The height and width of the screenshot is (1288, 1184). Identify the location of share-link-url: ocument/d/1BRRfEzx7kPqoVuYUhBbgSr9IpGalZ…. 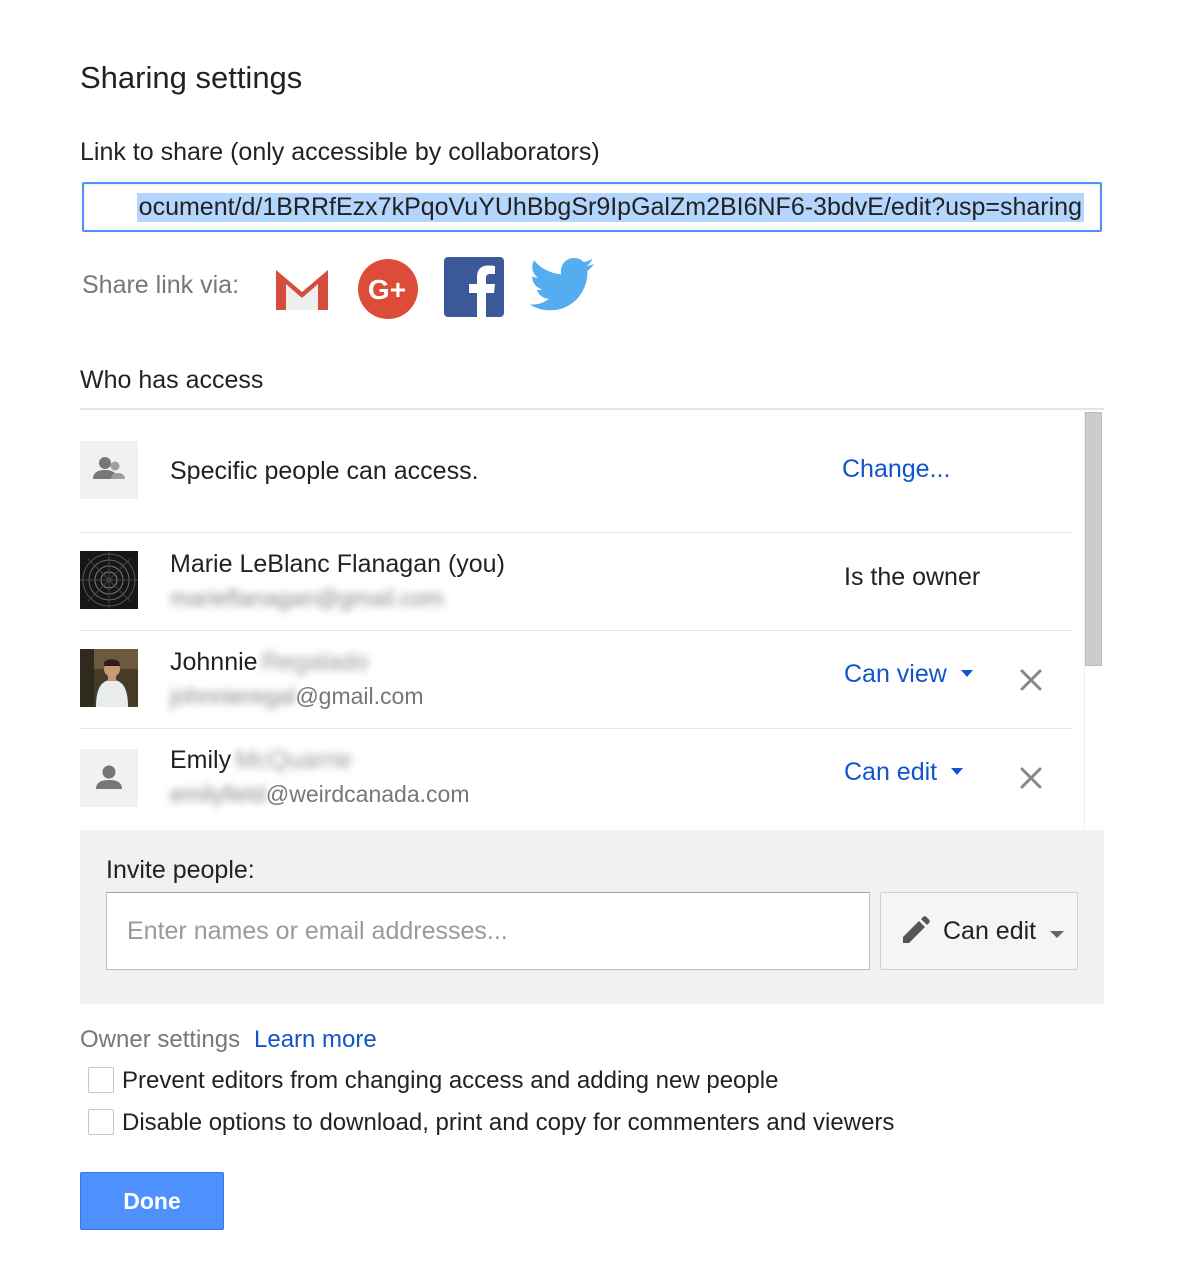
(610, 207).